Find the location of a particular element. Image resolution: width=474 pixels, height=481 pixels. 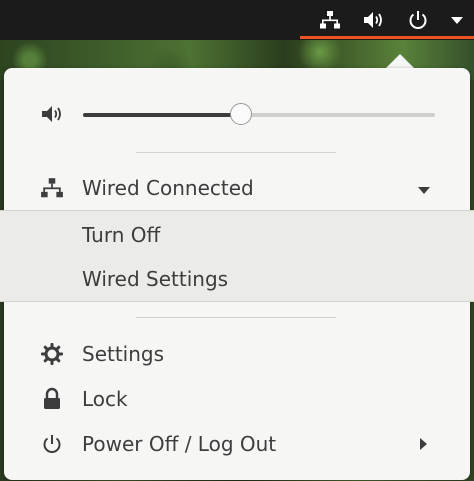

volume-row is located at coordinates (237, 114).